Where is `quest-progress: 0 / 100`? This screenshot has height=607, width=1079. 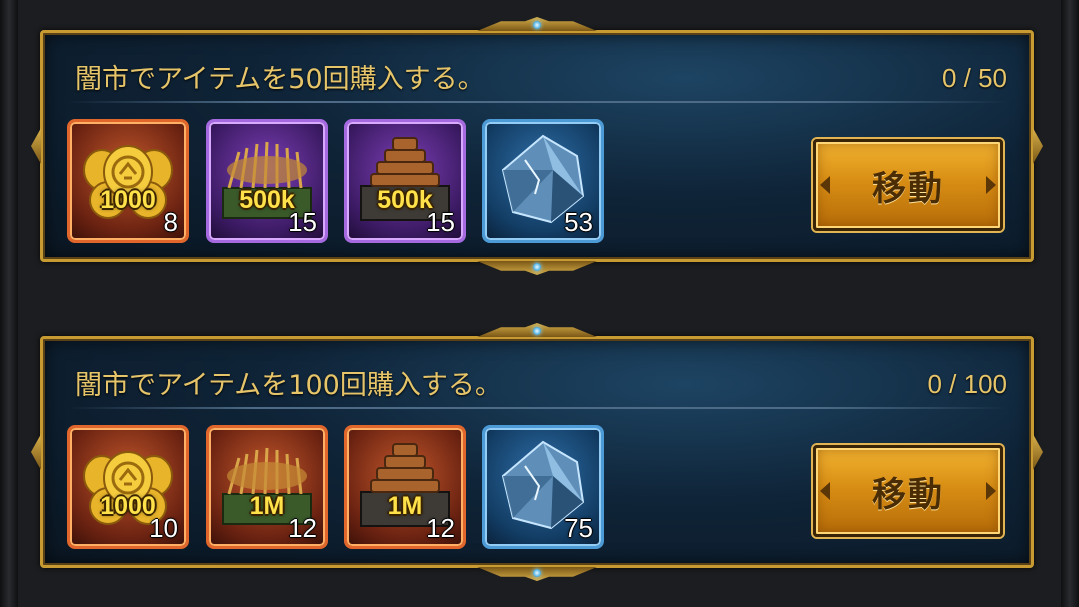
quest-progress: 0 / 100 is located at coordinates (967, 384).